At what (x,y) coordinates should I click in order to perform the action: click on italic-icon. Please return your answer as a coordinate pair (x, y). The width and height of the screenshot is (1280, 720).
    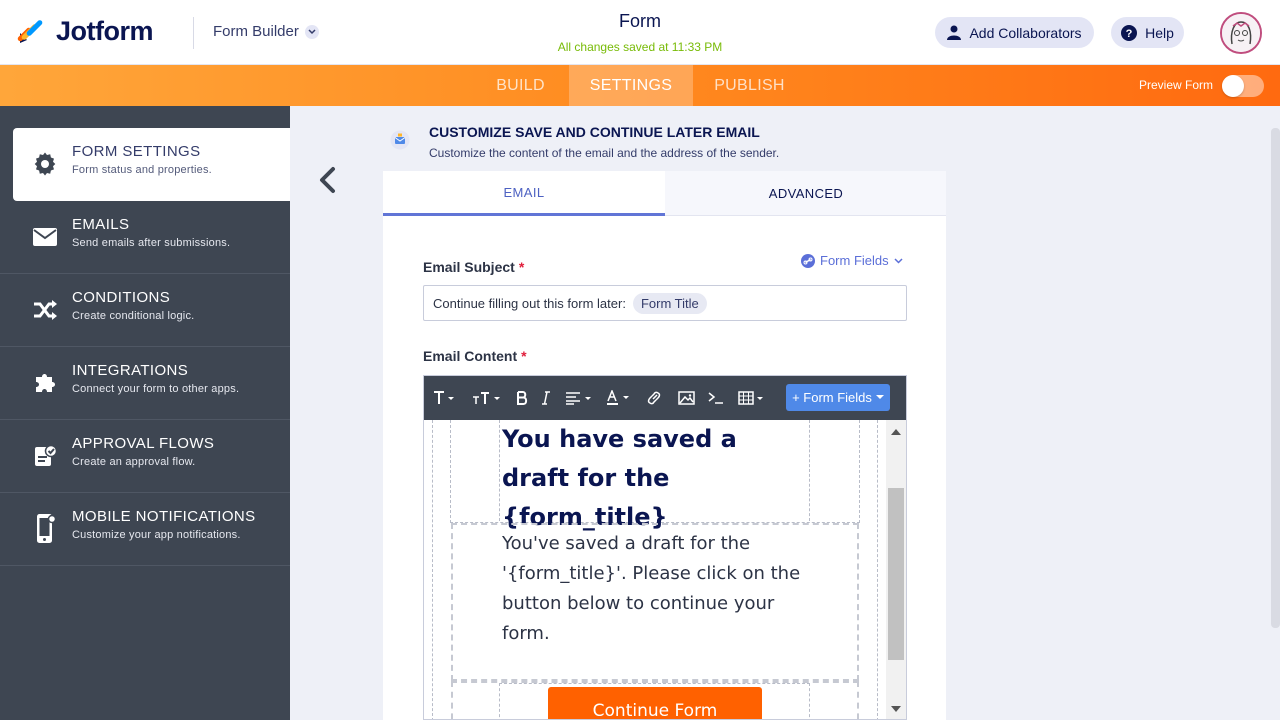
    Looking at the image, I should click on (546, 398).